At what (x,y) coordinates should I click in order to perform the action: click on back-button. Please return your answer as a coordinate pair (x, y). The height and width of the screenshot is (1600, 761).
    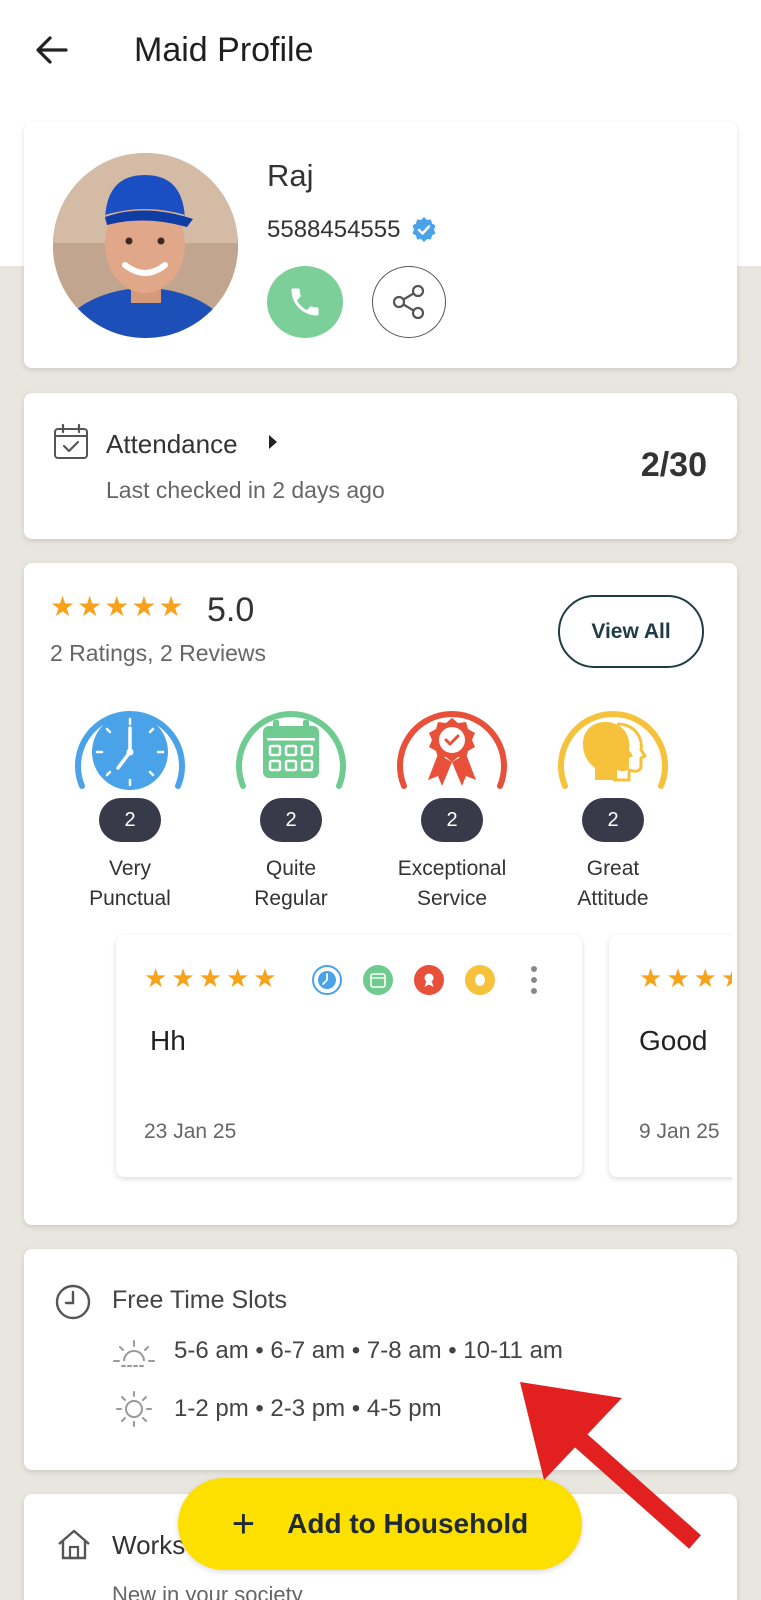
    Looking at the image, I should click on (52, 50).